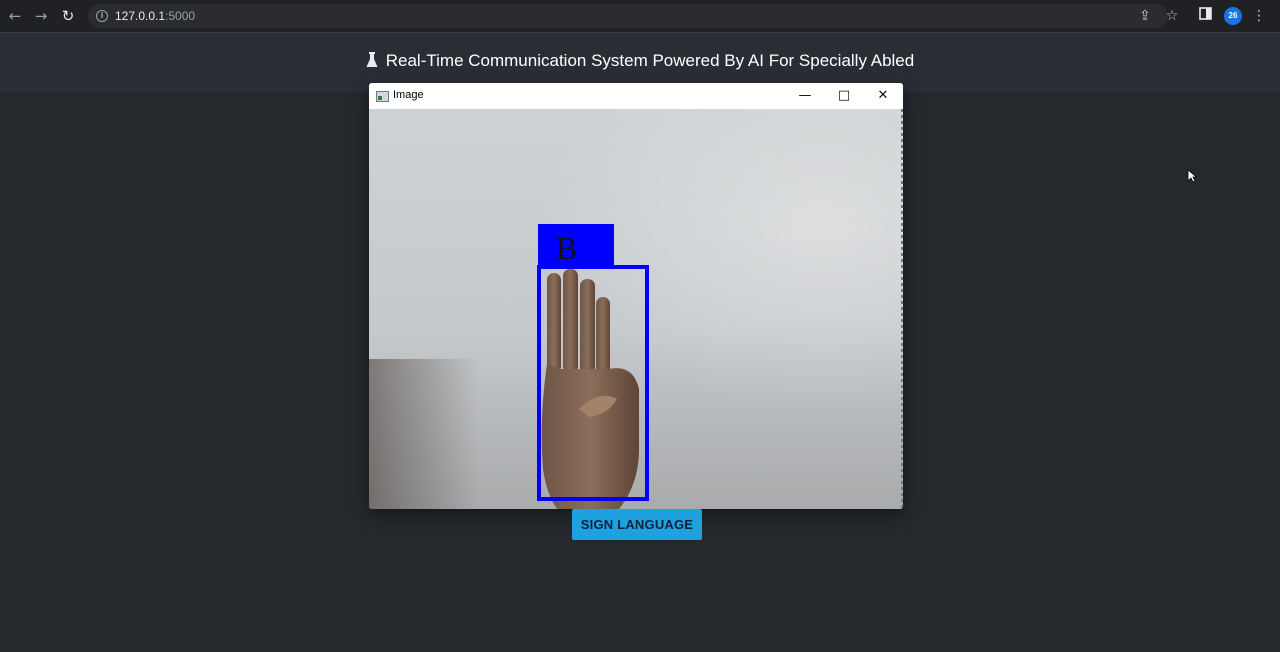  Describe the element at coordinates (1192, 176) in the screenshot. I see `mouse-cursor-icon` at that location.